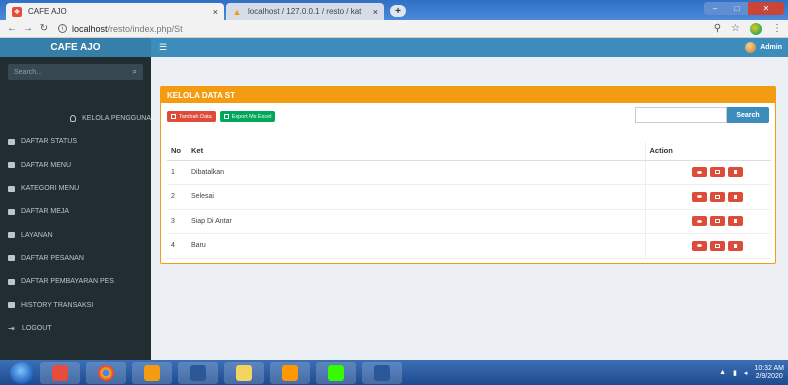 This screenshot has width=788, height=385. What do you see at coordinates (290, 372) in the screenshot?
I see `taskbar-app-sublime` at bounding box center [290, 372].